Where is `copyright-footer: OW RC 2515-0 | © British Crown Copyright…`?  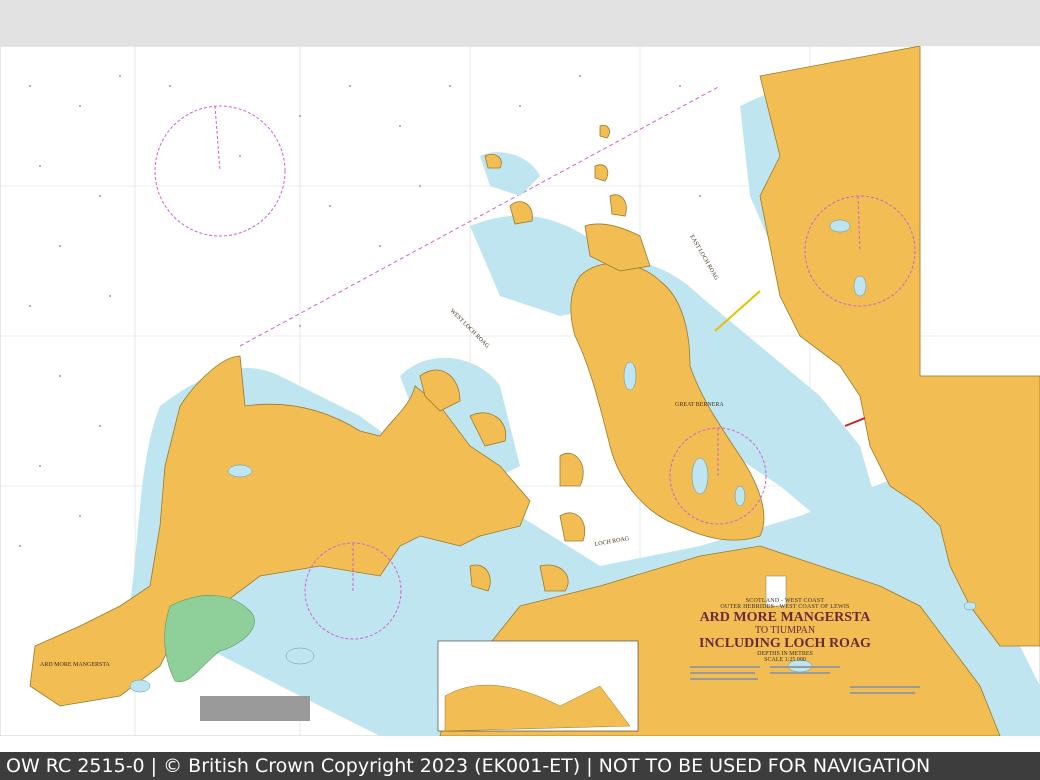 copyright-footer: OW RC 2515-0 | © British Crown Copyright… is located at coordinates (520, 766).